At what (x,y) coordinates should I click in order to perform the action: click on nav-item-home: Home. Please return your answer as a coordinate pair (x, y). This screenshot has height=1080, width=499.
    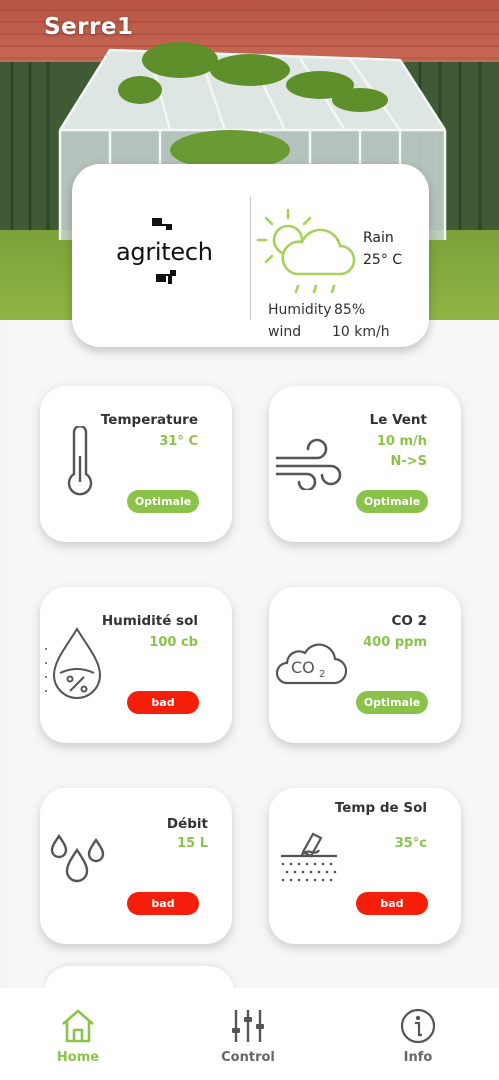
    Looking at the image, I should click on (78, 1034).